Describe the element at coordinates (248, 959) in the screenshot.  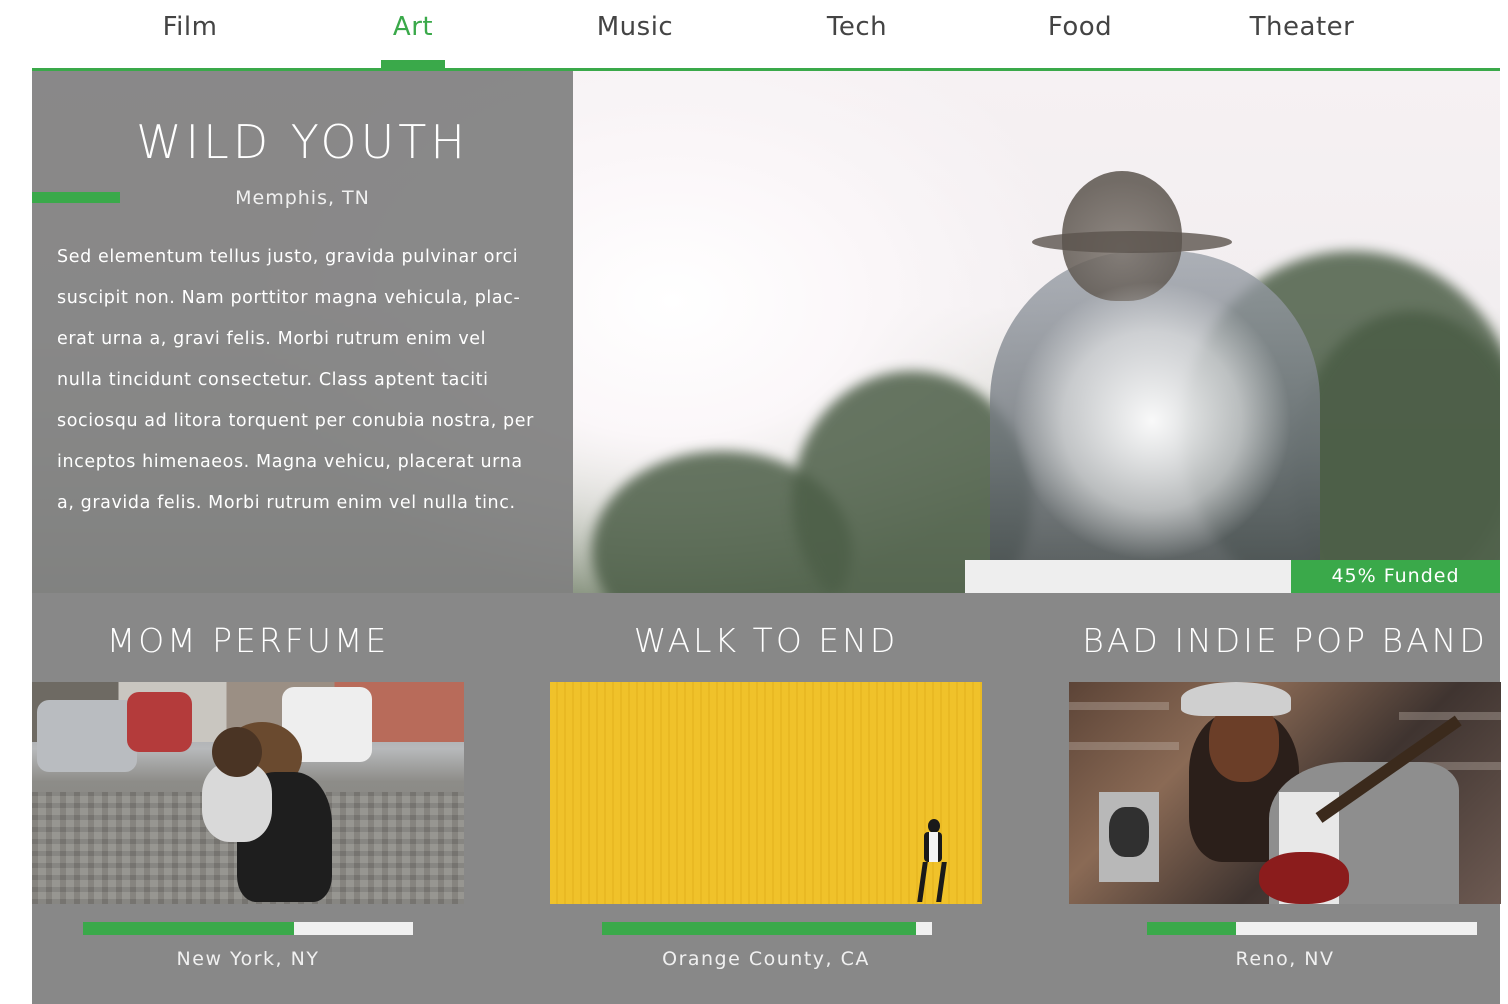
I see `project-location: New York, NY` at that location.